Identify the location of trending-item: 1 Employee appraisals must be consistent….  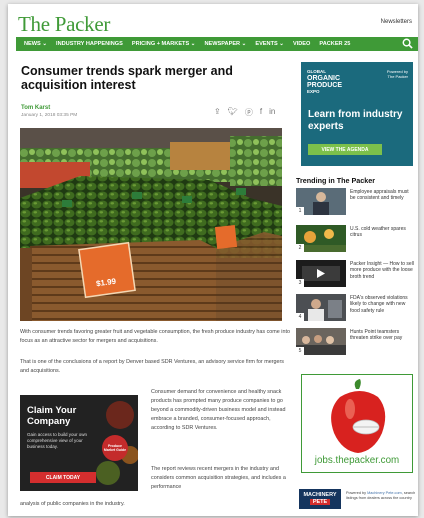
(355, 203).